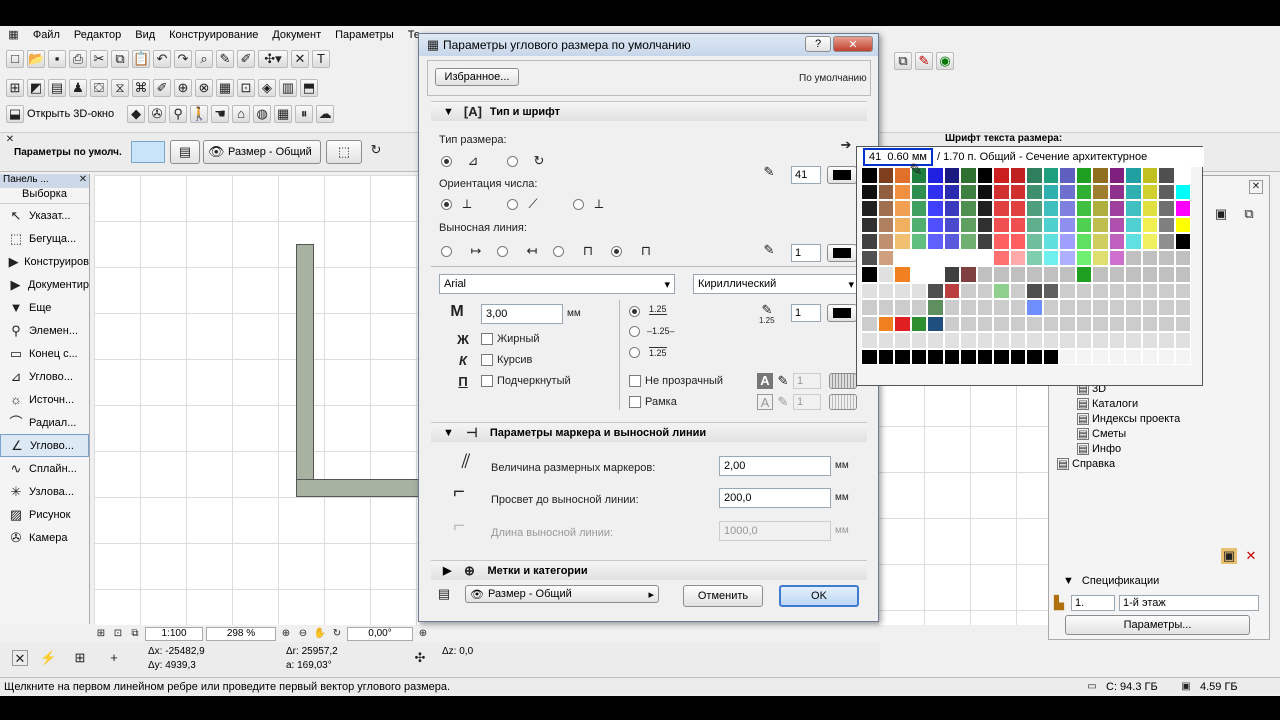  I want to click on menu-options: Параметры, so click(364, 35).